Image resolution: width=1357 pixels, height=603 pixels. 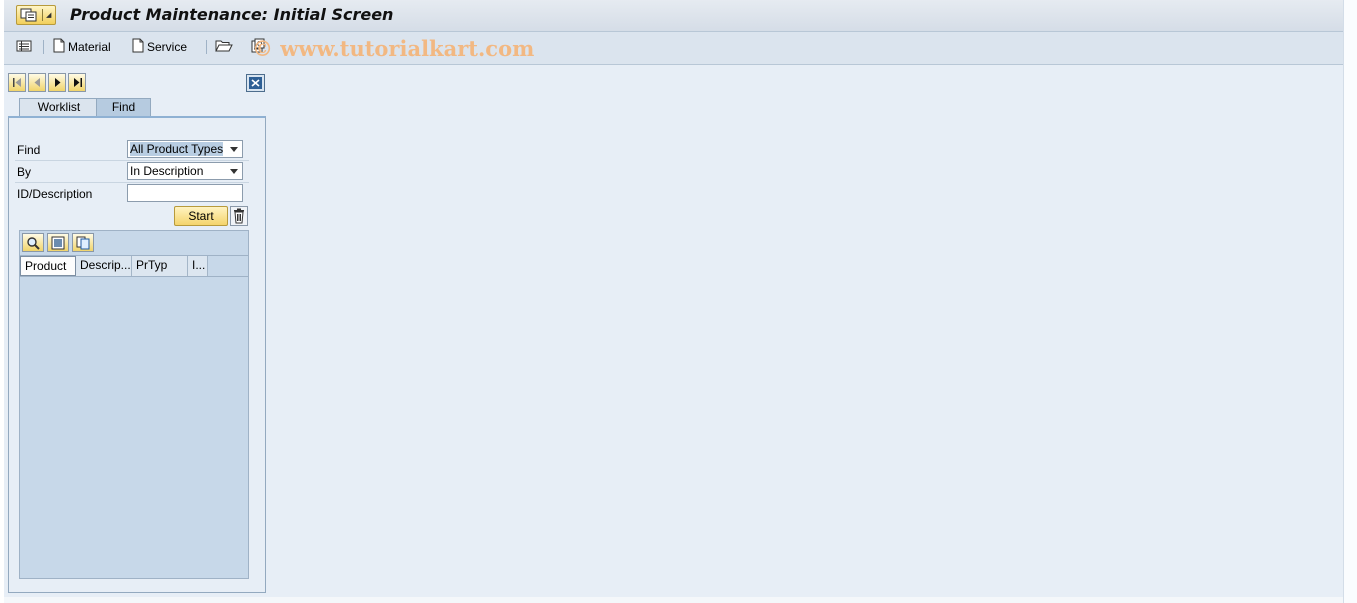 I want to click on previous-page-button, so click(x=37, y=82).